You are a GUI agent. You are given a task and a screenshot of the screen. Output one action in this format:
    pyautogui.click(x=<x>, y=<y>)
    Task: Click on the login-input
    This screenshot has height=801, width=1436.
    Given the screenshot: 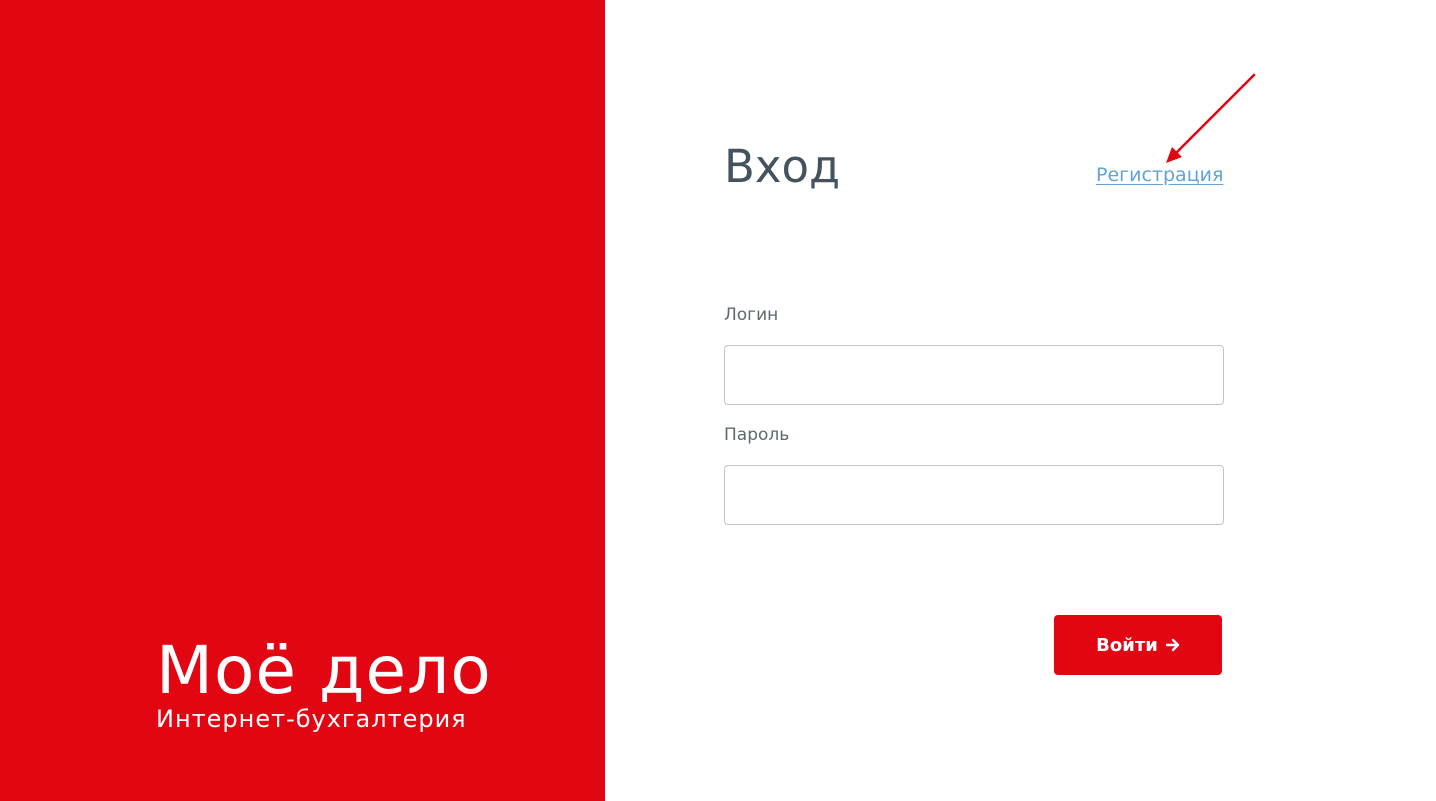 What is the action you would take?
    pyautogui.click(x=974, y=375)
    